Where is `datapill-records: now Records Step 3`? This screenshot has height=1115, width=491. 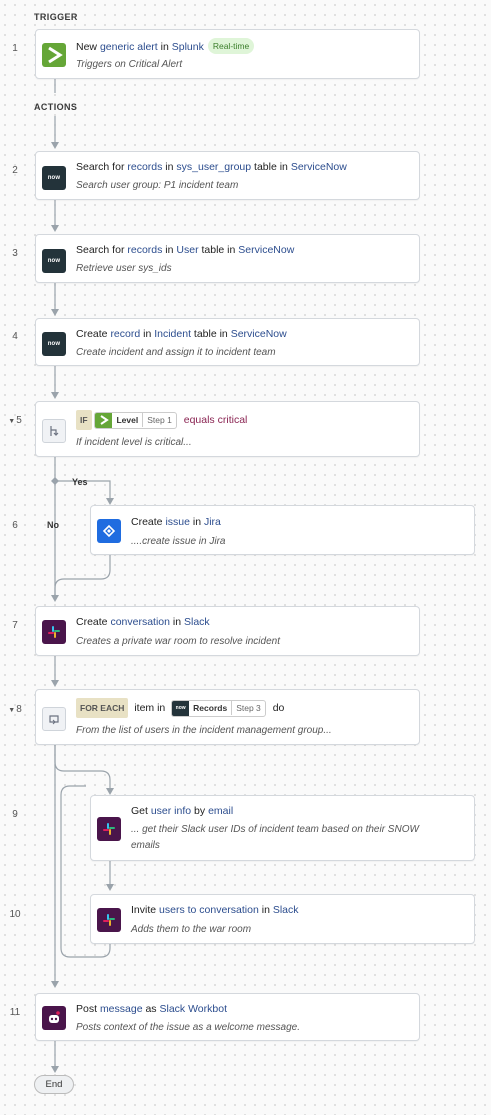 datapill-records: now Records Step 3 is located at coordinates (218, 708).